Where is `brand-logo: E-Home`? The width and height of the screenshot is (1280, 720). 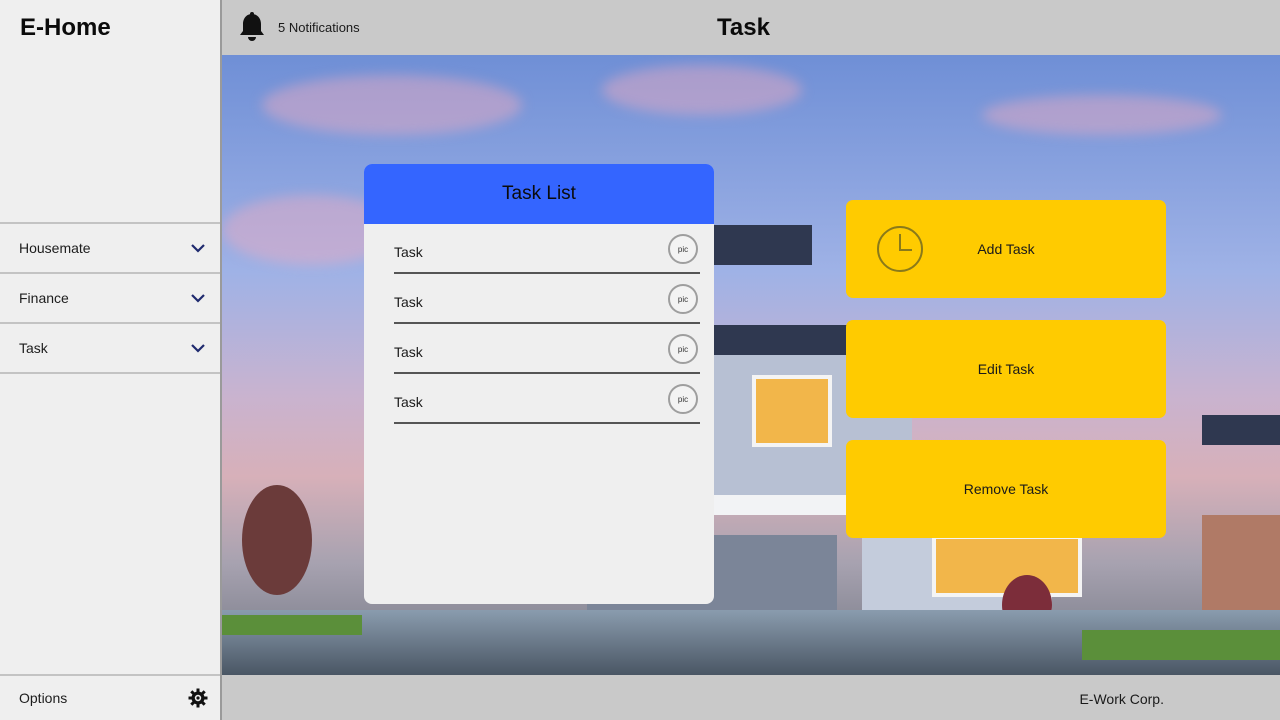 brand-logo: E-Home is located at coordinates (65, 27).